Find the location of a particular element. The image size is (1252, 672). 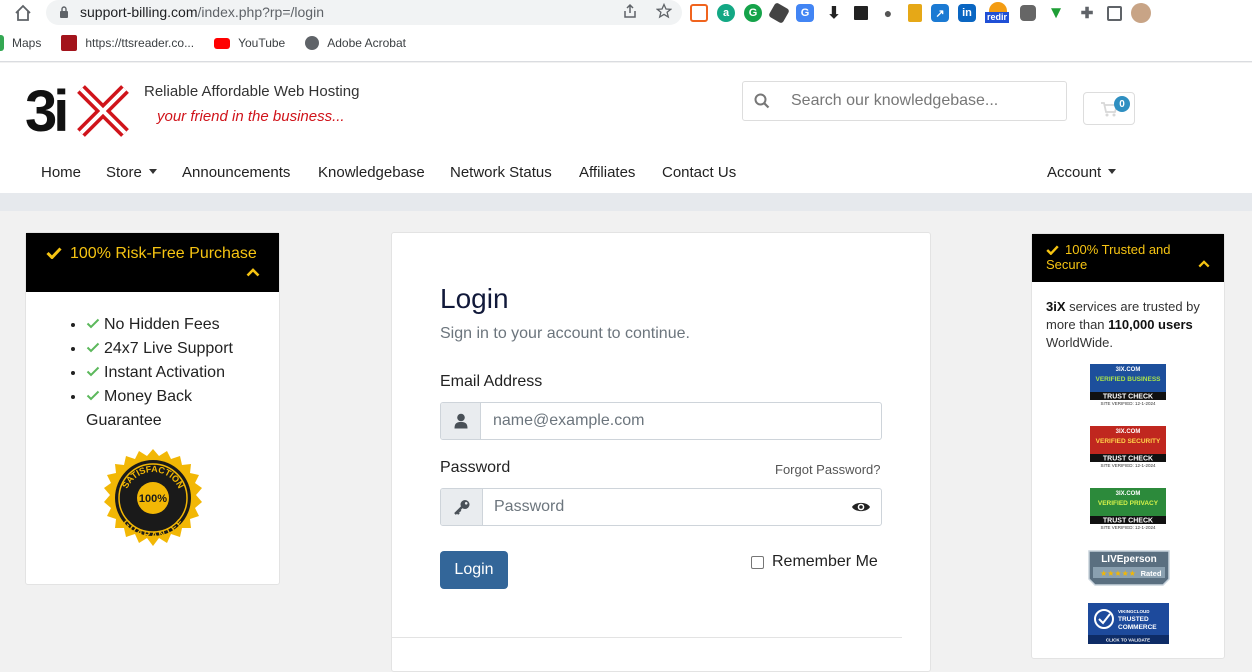

maps-icon is located at coordinates (2, 43).